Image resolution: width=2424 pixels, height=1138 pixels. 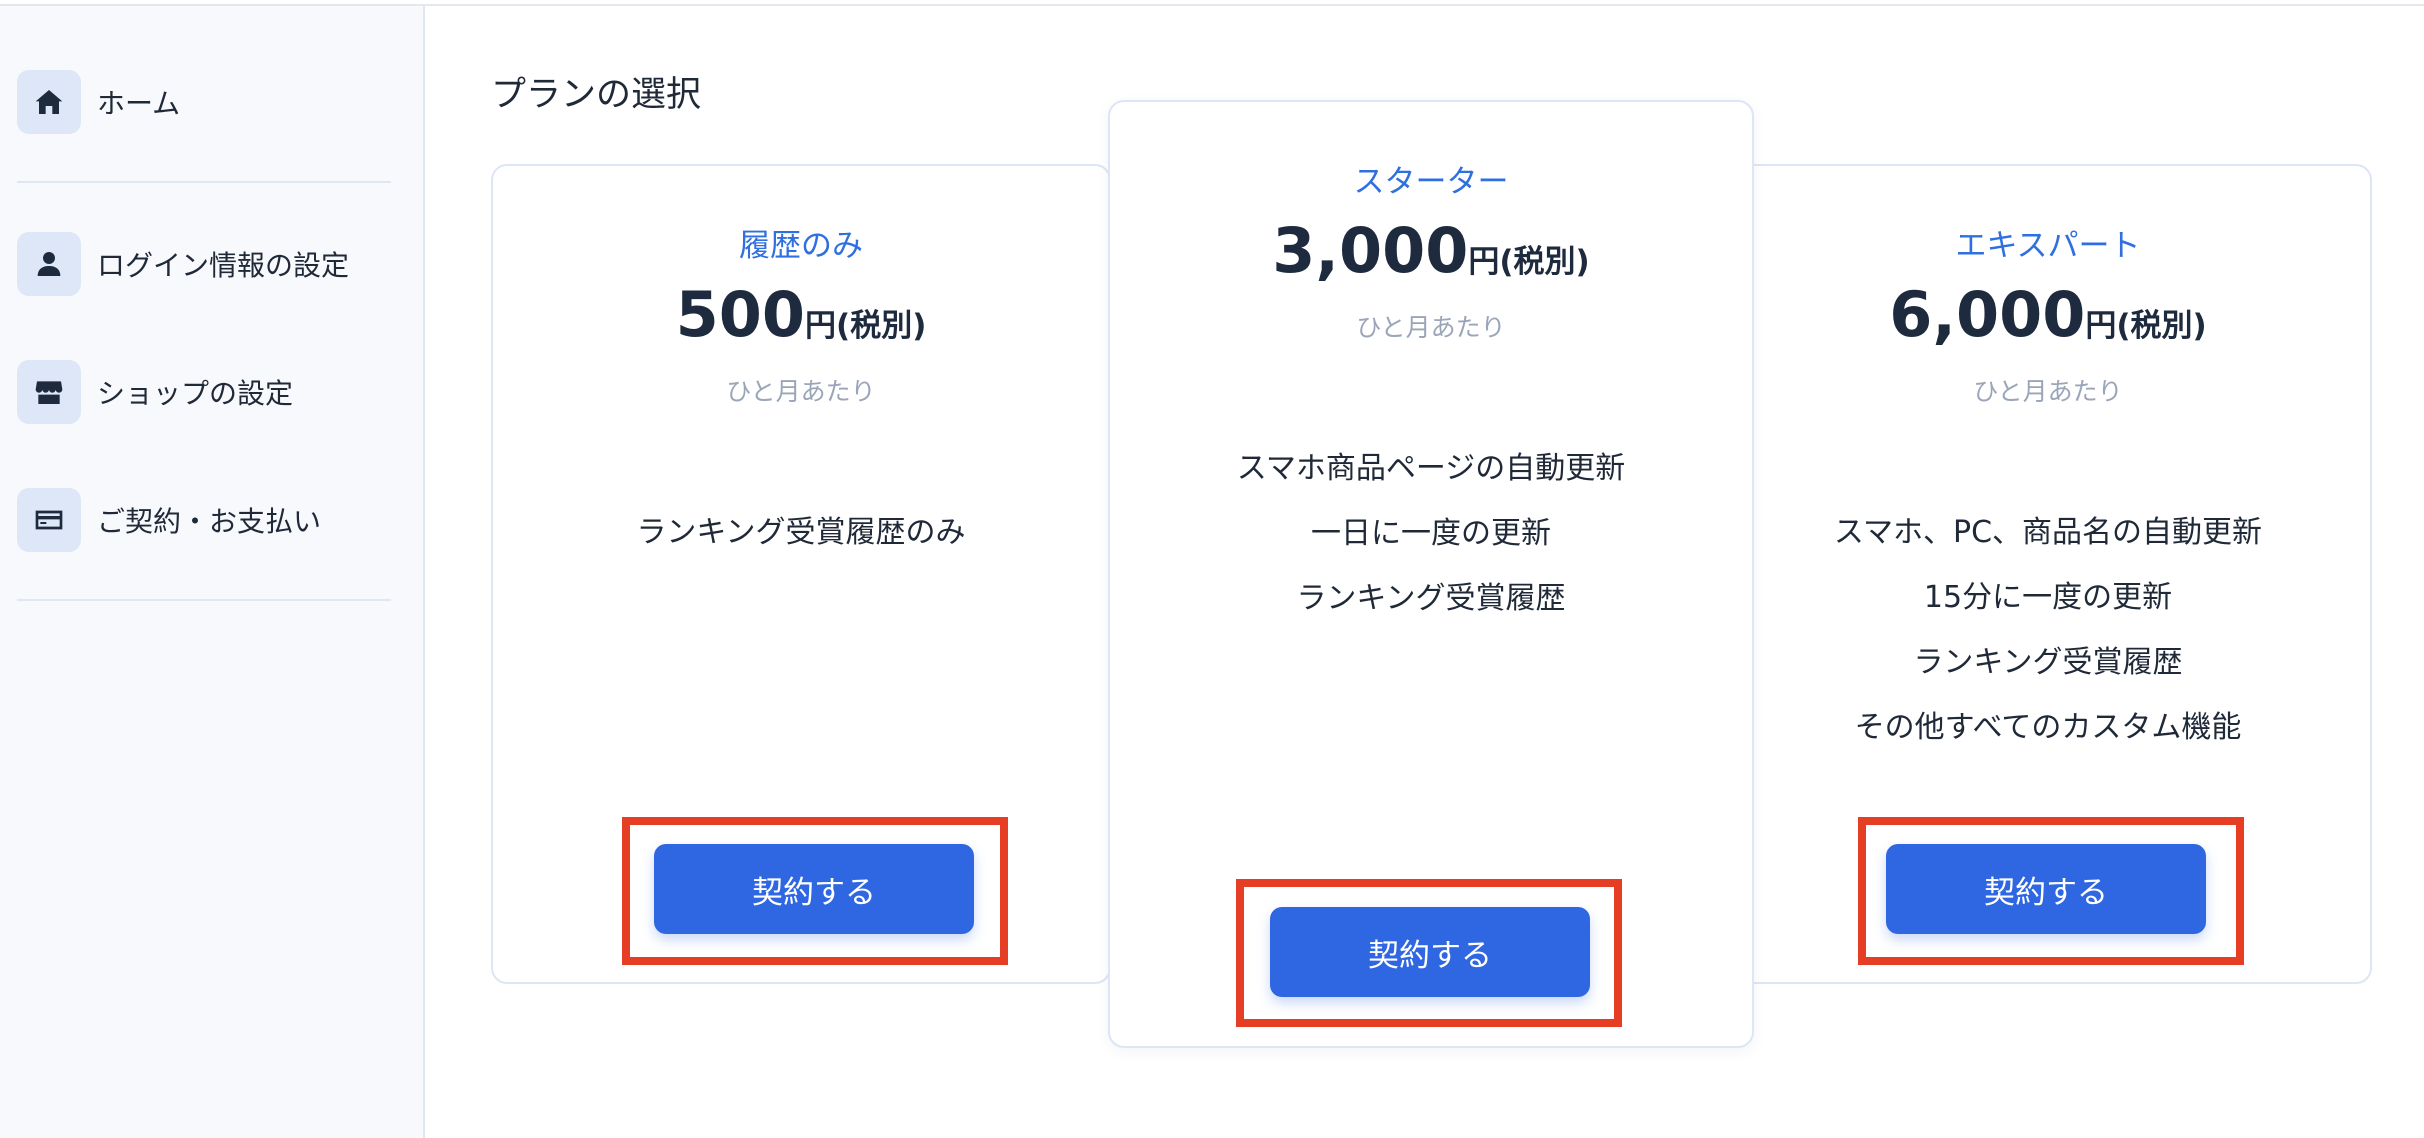 I want to click on contract-button-history: 契約する, so click(x=814, y=889).